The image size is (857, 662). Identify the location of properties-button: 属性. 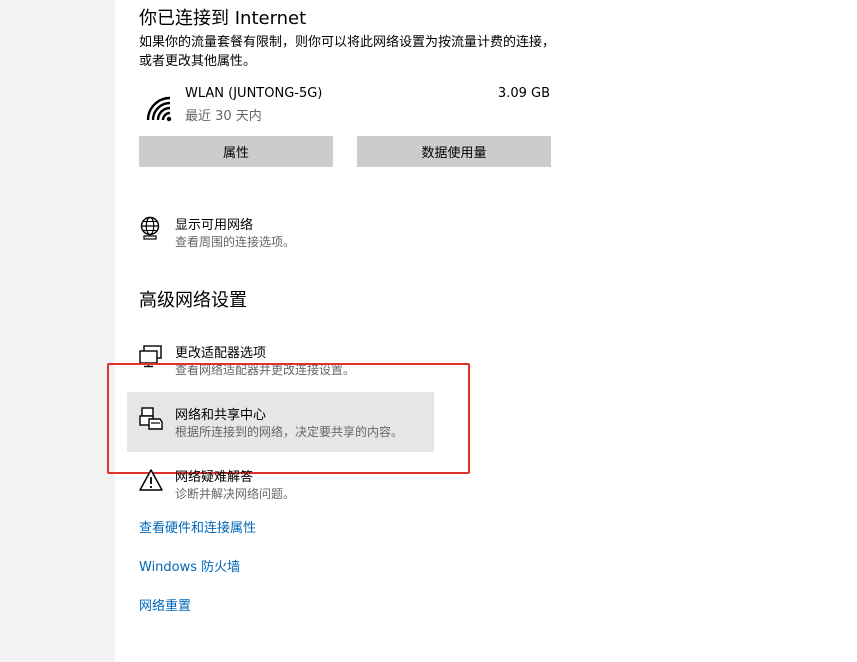
(236, 151).